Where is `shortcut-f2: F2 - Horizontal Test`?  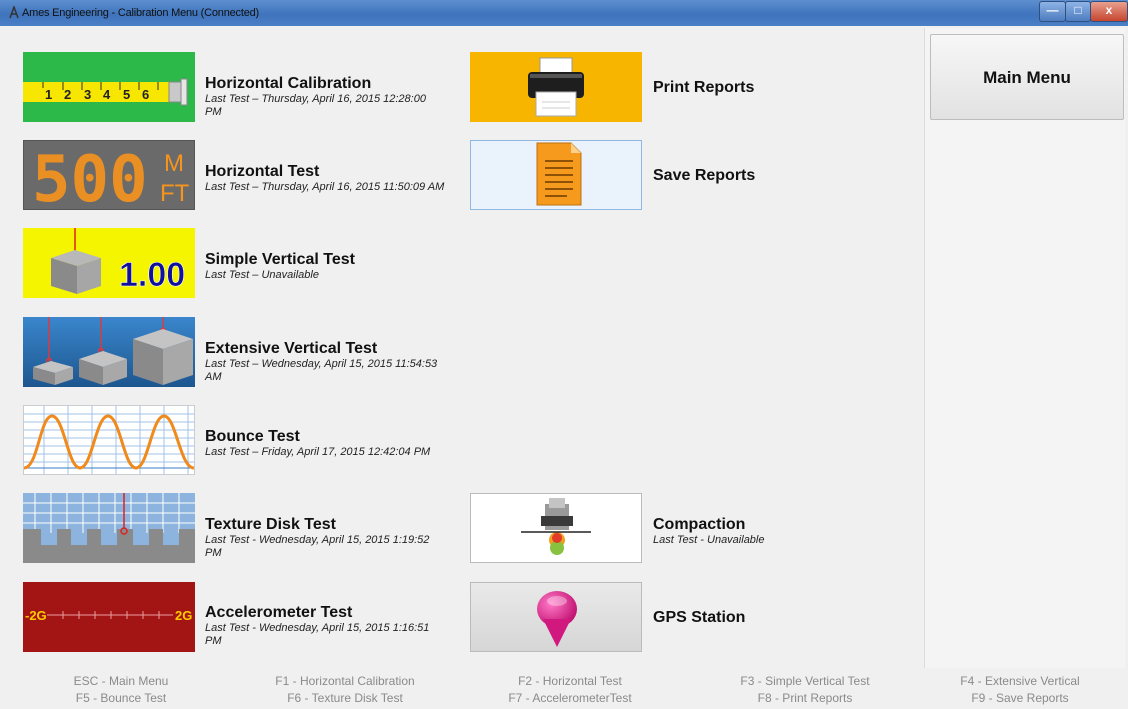
shortcut-f2: F2 - Horizontal Test is located at coordinates (570, 681).